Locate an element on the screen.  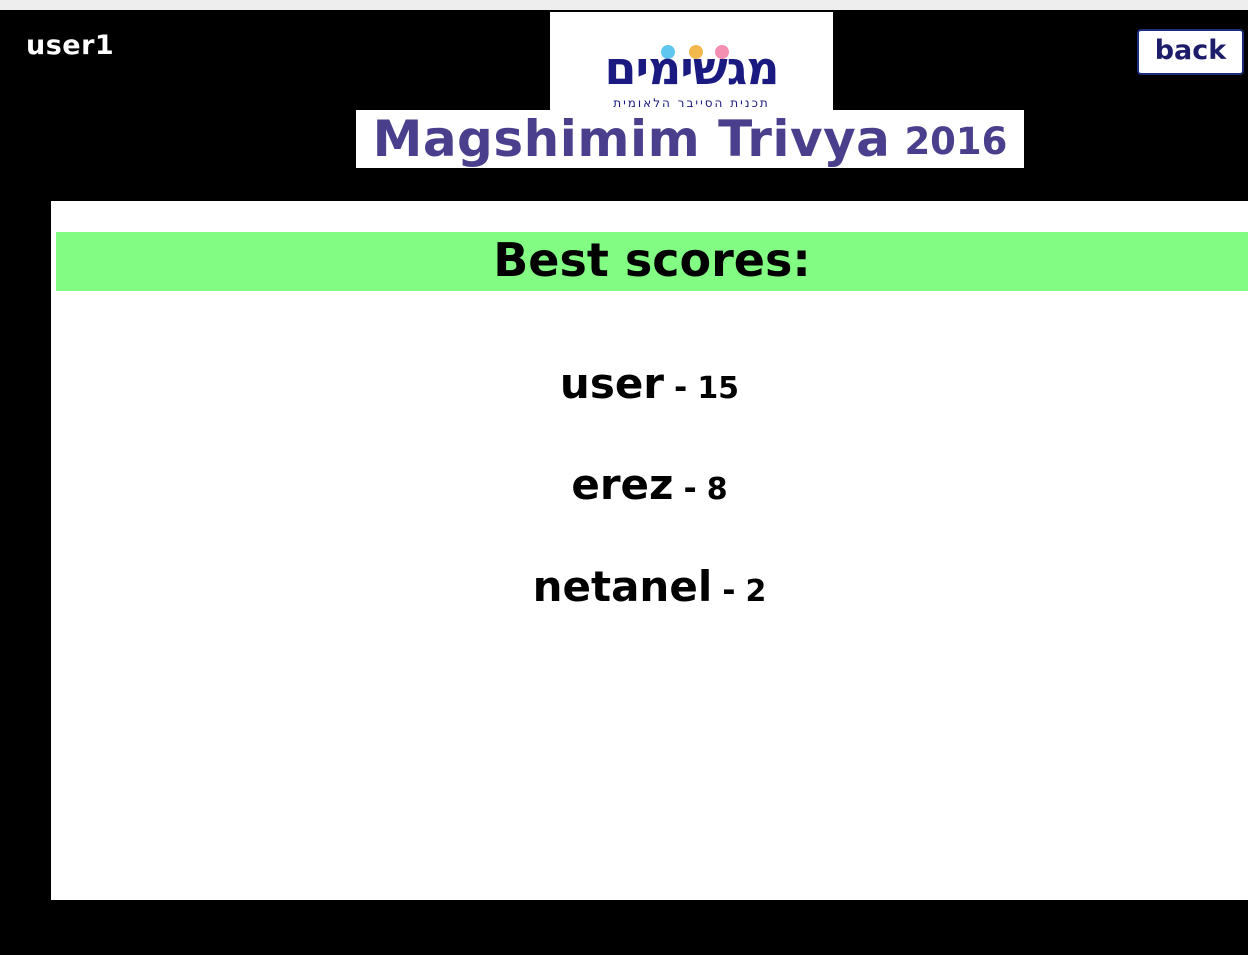
player-name: erez is located at coordinates (622, 484).